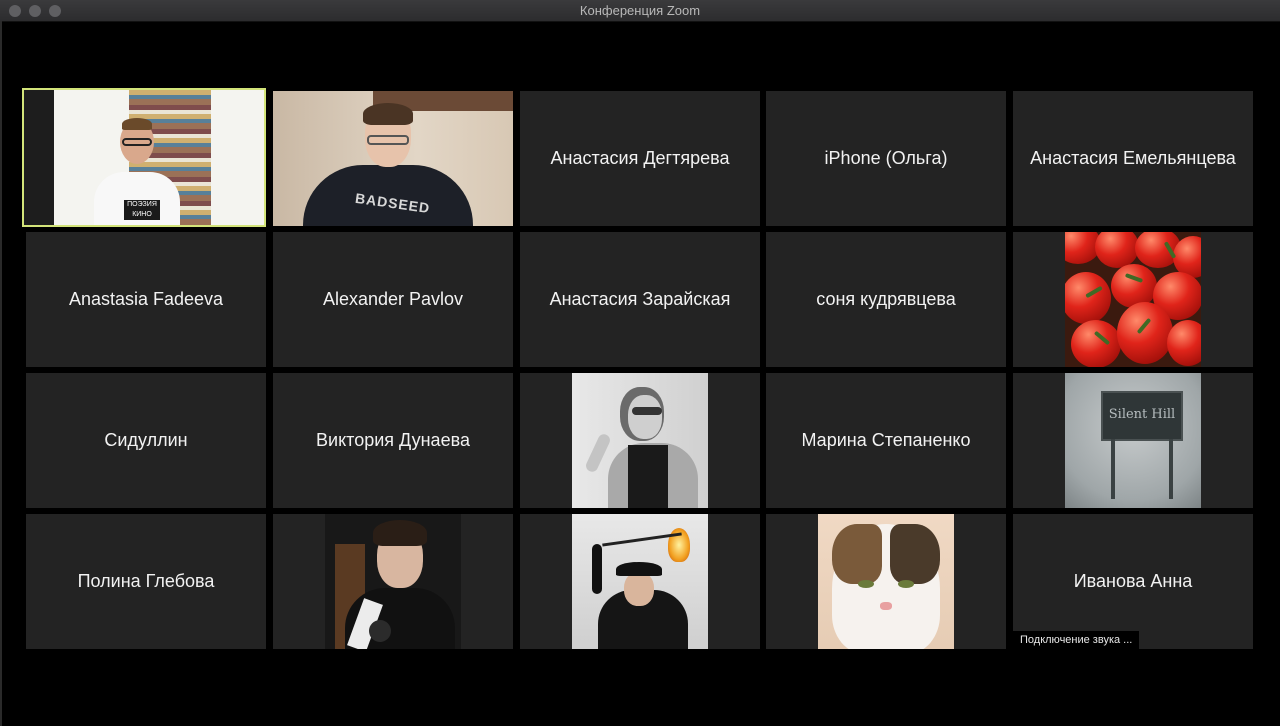 The width and height of the screenshot is (1280, 726). I want to click on title-bar: Конференция Zoom, so click(640, 11).